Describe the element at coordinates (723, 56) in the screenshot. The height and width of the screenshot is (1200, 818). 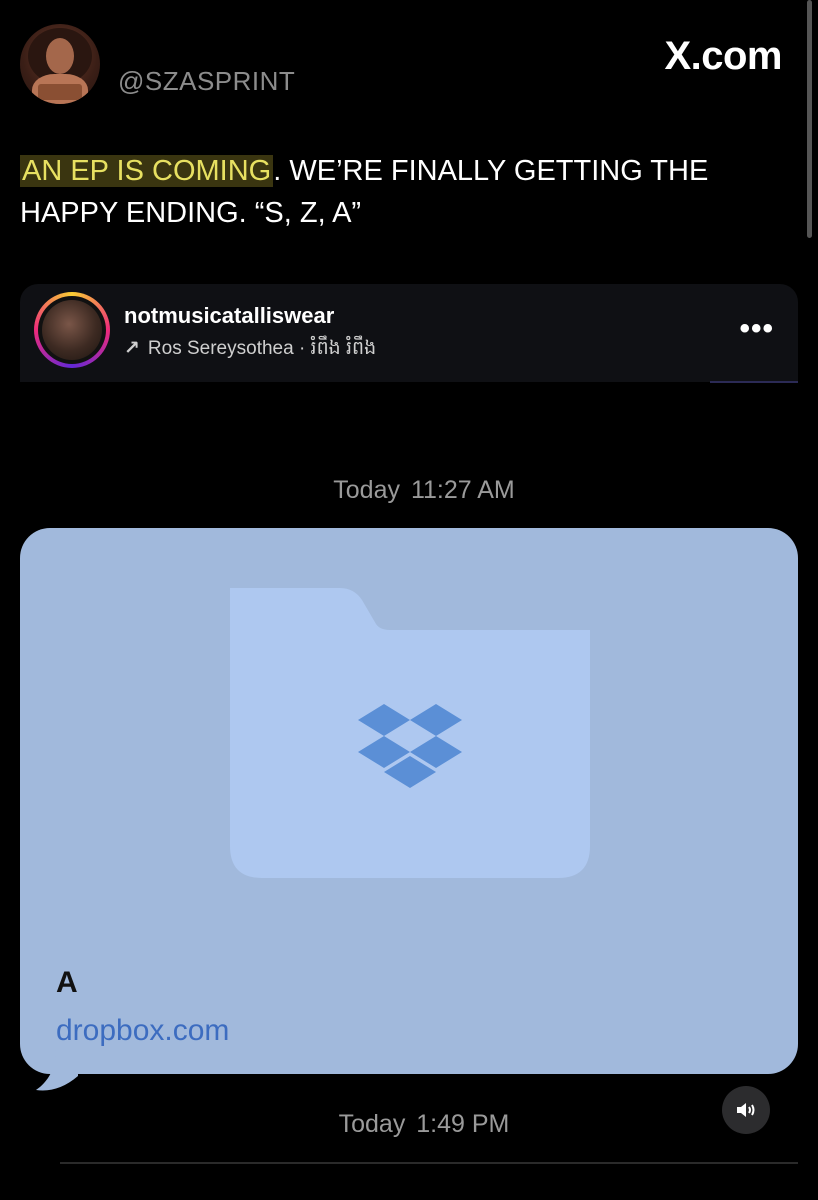
I see `brand-logo: X.com` at that location.